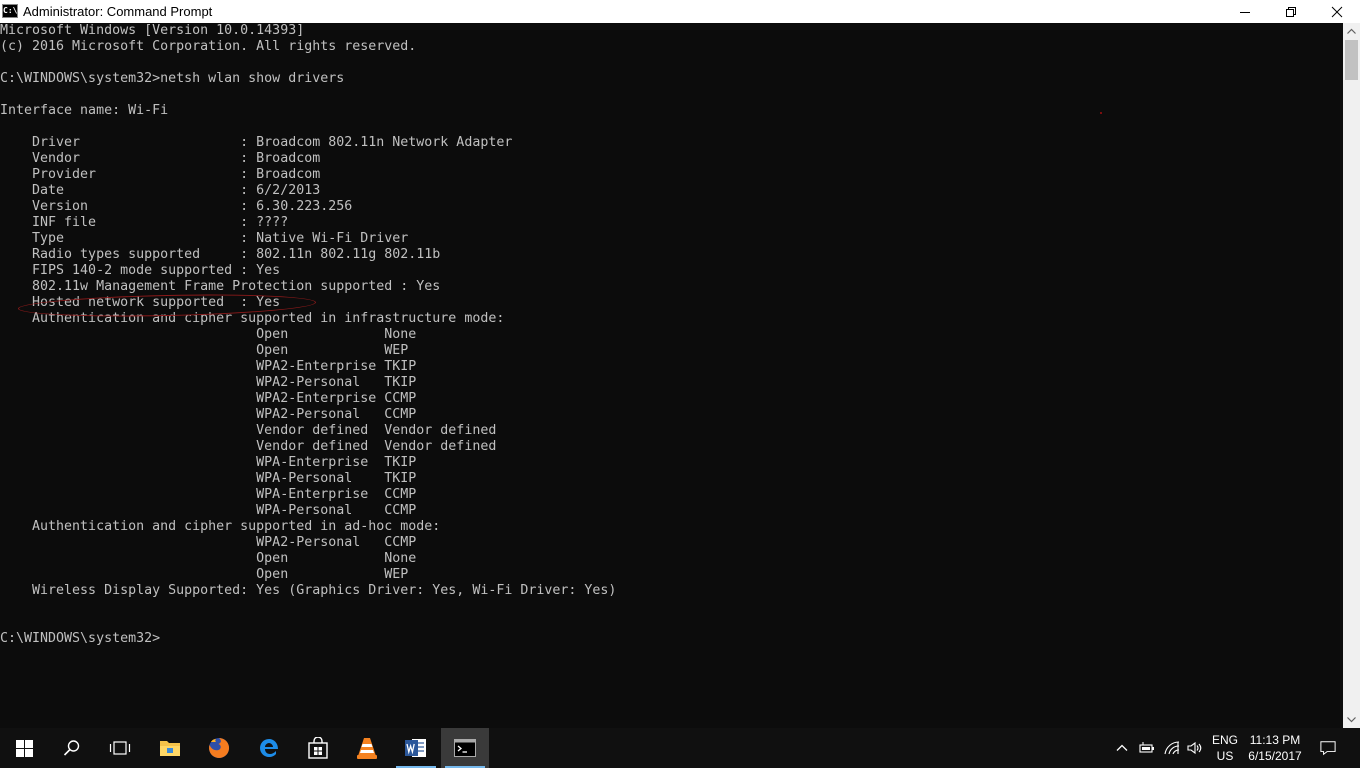 The width and height of the screenshot is (1360, 768). Describe the element at coordinates (208, 510) in the screenshot. I see `console-line: WPA-Personal CCMP` at that location.